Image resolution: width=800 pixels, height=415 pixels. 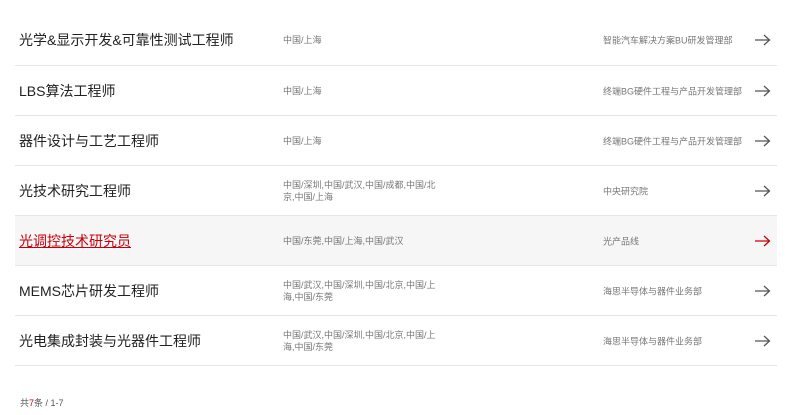 I want to click on job-title-link: 光技术研究工程师, so click(x=75, y=191).